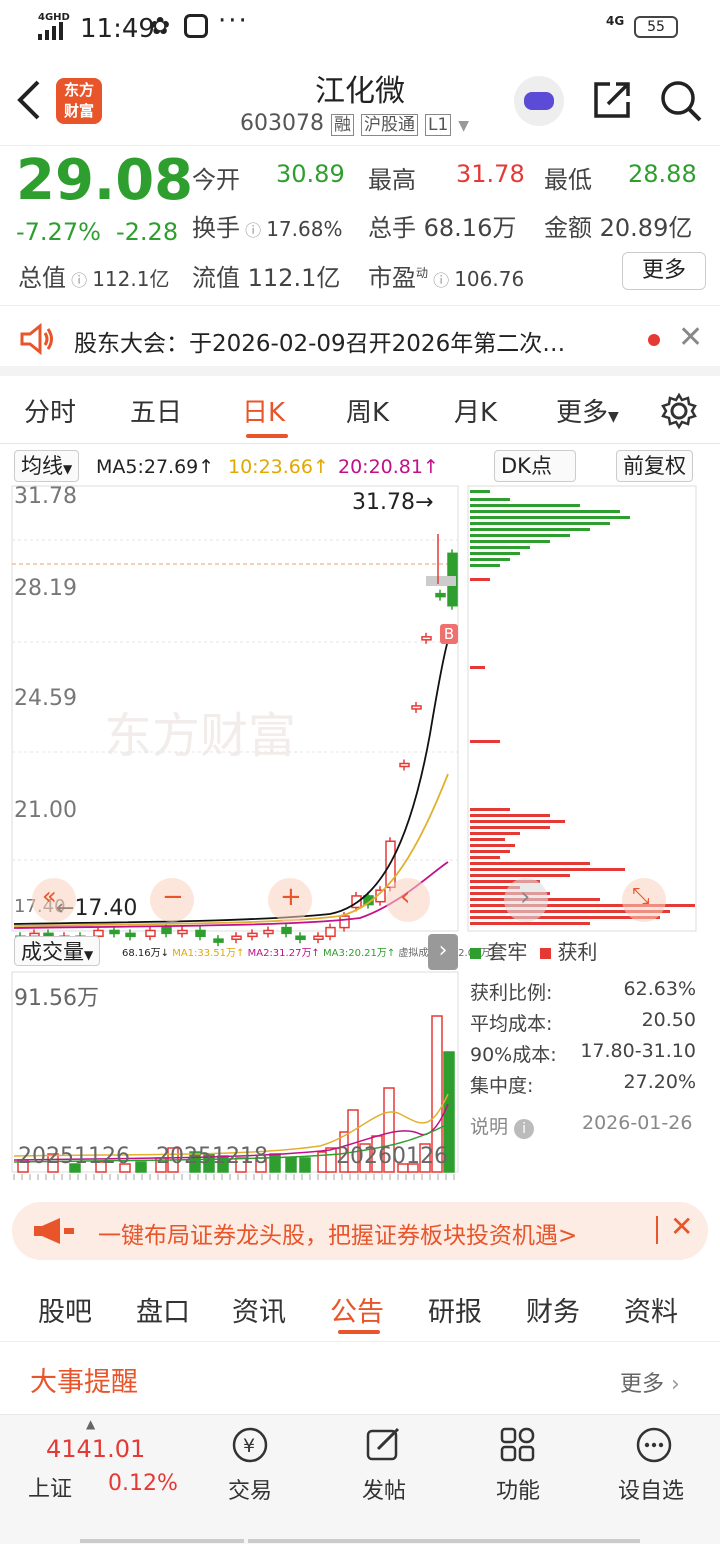 This screenshot has height=1544, width=720. Describe the element at coordinates (513, 1055) in the screenshot. I see `chip-row-label: 90%成本:` at that location.